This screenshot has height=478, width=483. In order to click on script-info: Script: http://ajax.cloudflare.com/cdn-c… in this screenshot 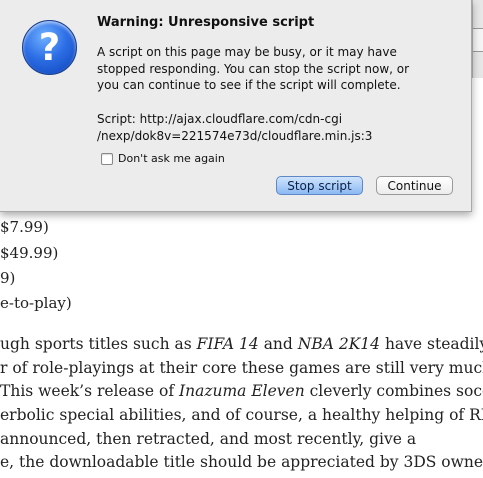, I will do `click(279, 128)`.